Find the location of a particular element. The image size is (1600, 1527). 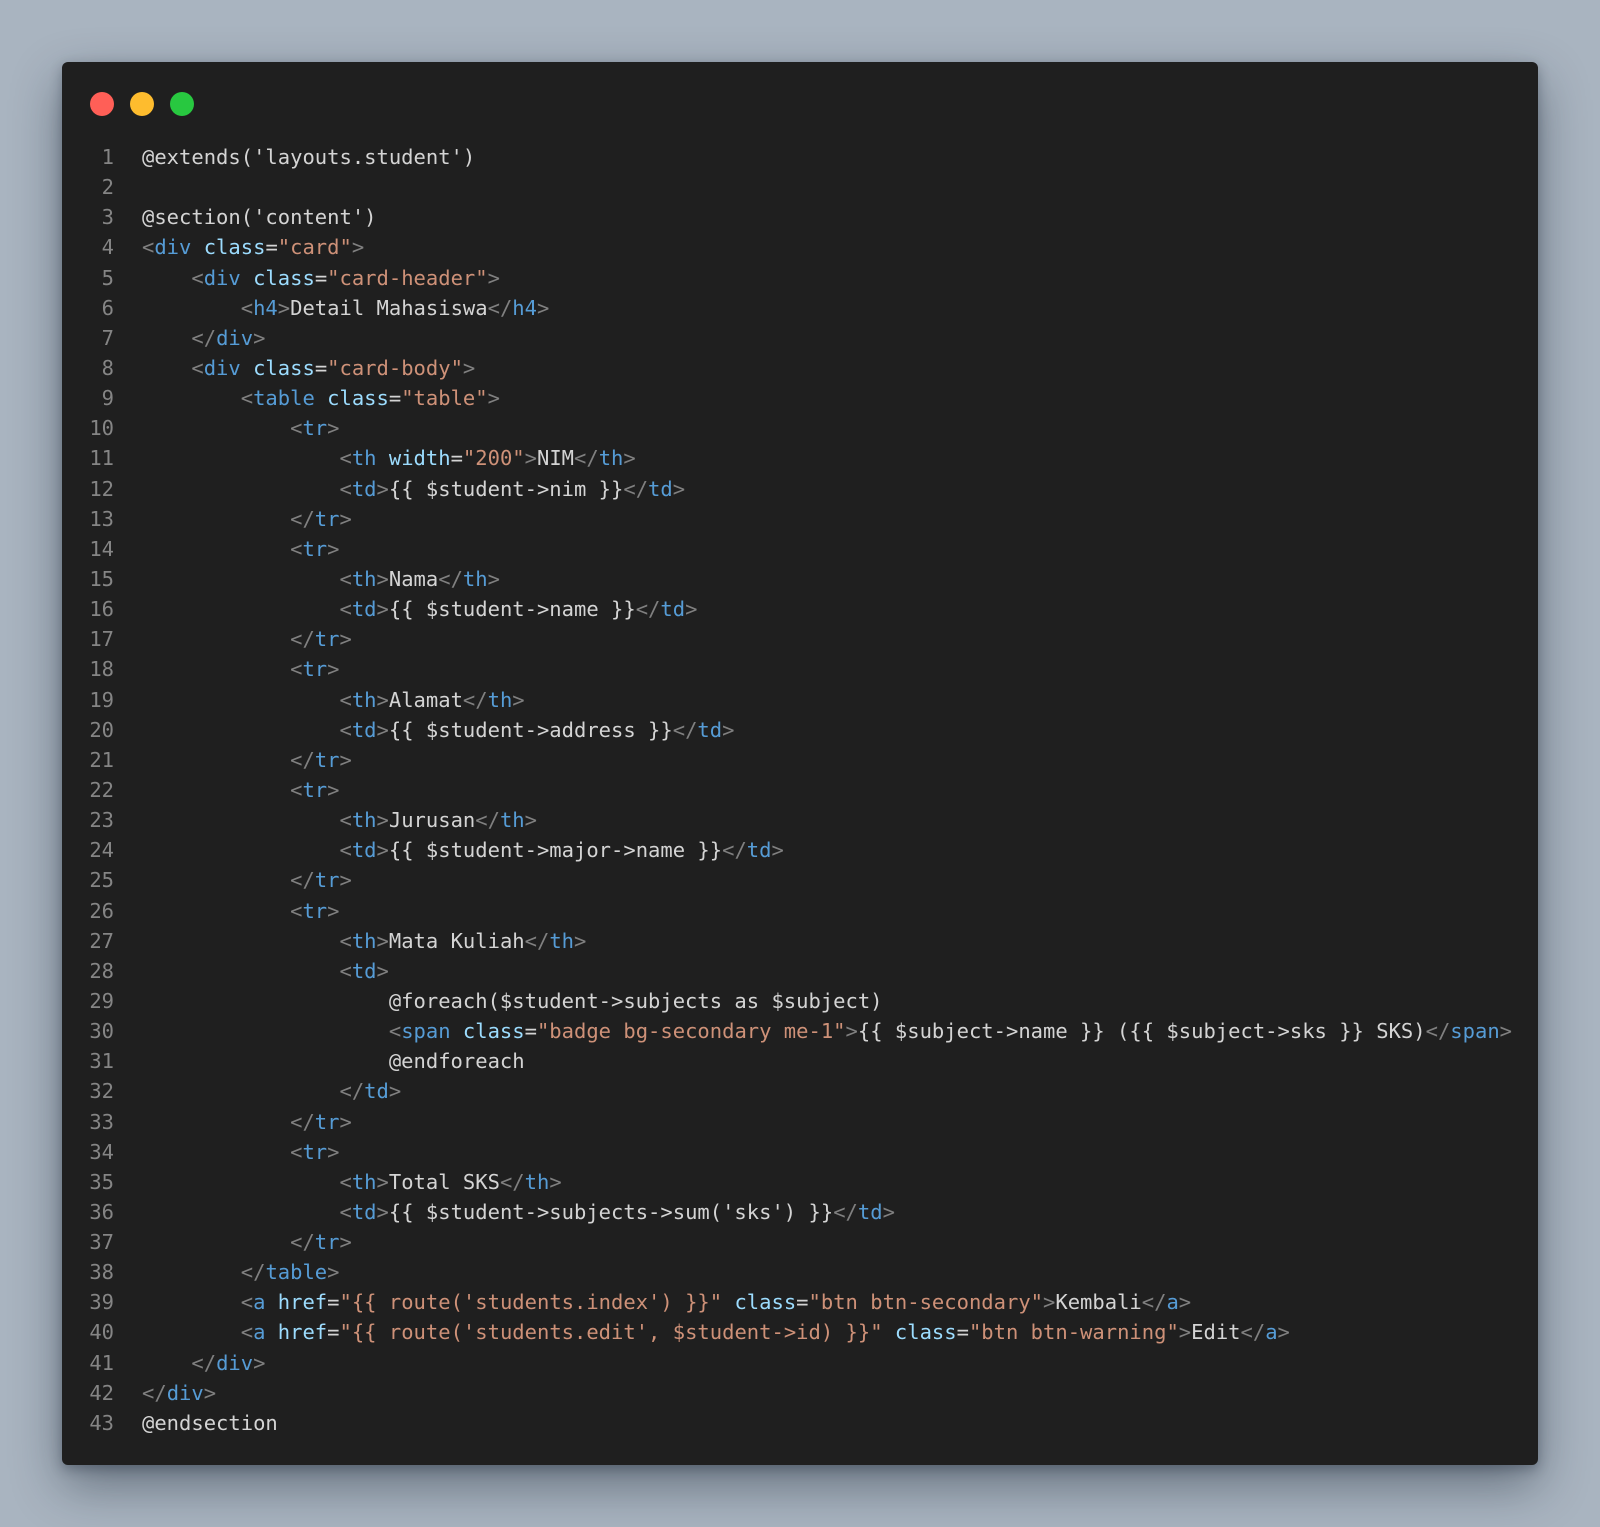

line-number: 7 is located at coordinates (107, 337).